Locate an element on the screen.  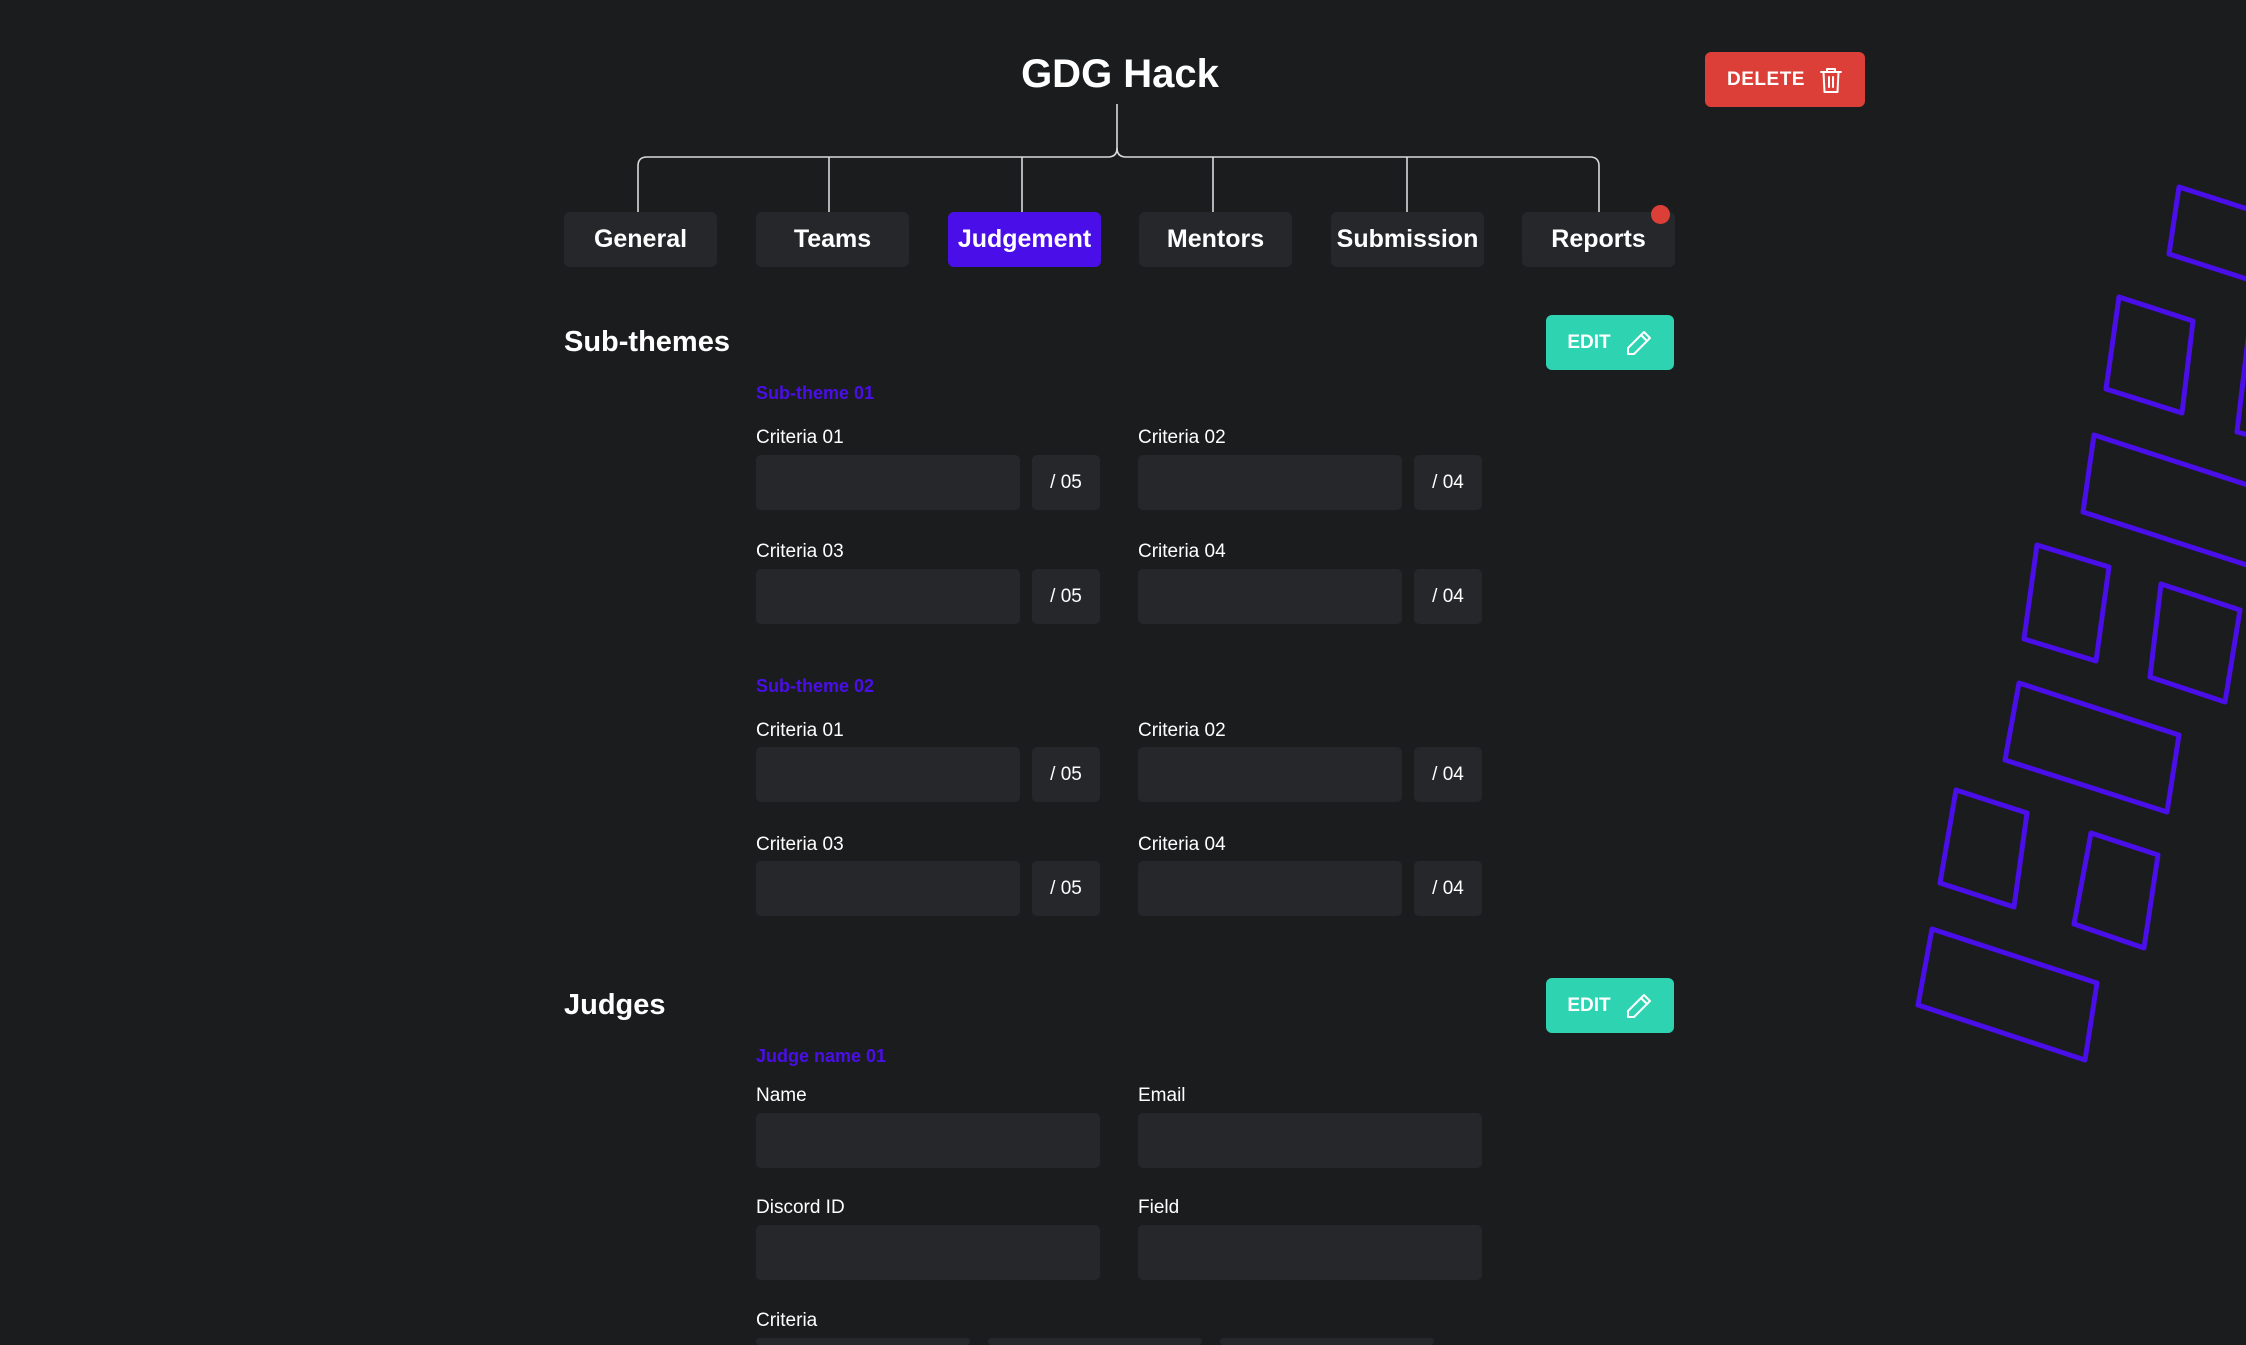
discord-id-field-label: Discord ID is located at coordinates (800, 1207).